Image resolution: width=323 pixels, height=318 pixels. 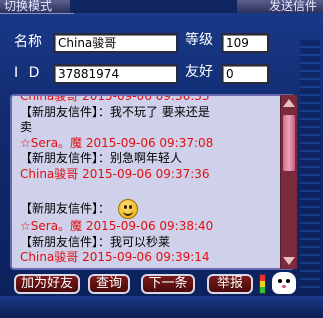 I want to click on level-label: 等级, so click(x=199, y=40).